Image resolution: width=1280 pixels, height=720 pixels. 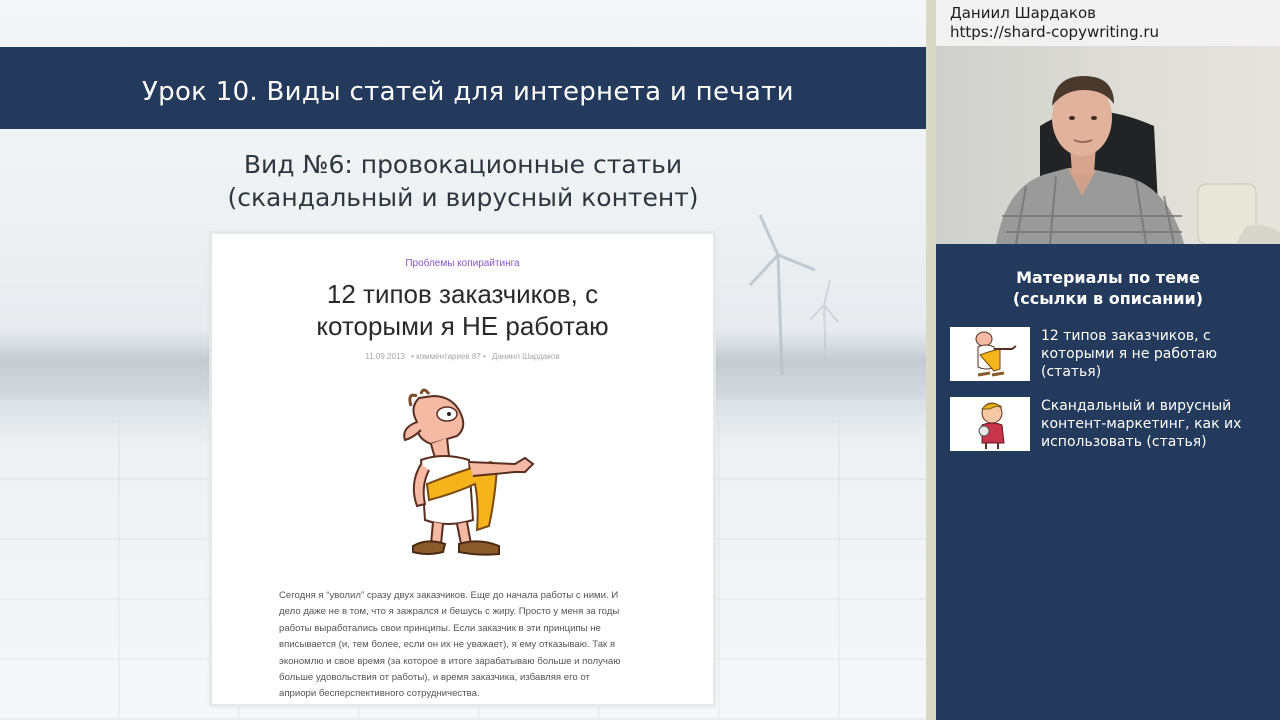 I want to click on article-date: 11.09.2013, so click(x=385, y=356).